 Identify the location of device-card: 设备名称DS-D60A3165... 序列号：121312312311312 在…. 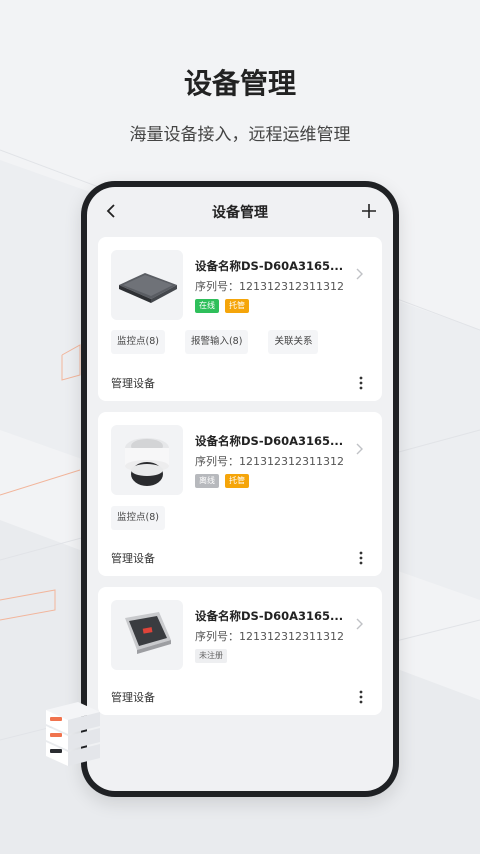
(240, 319).